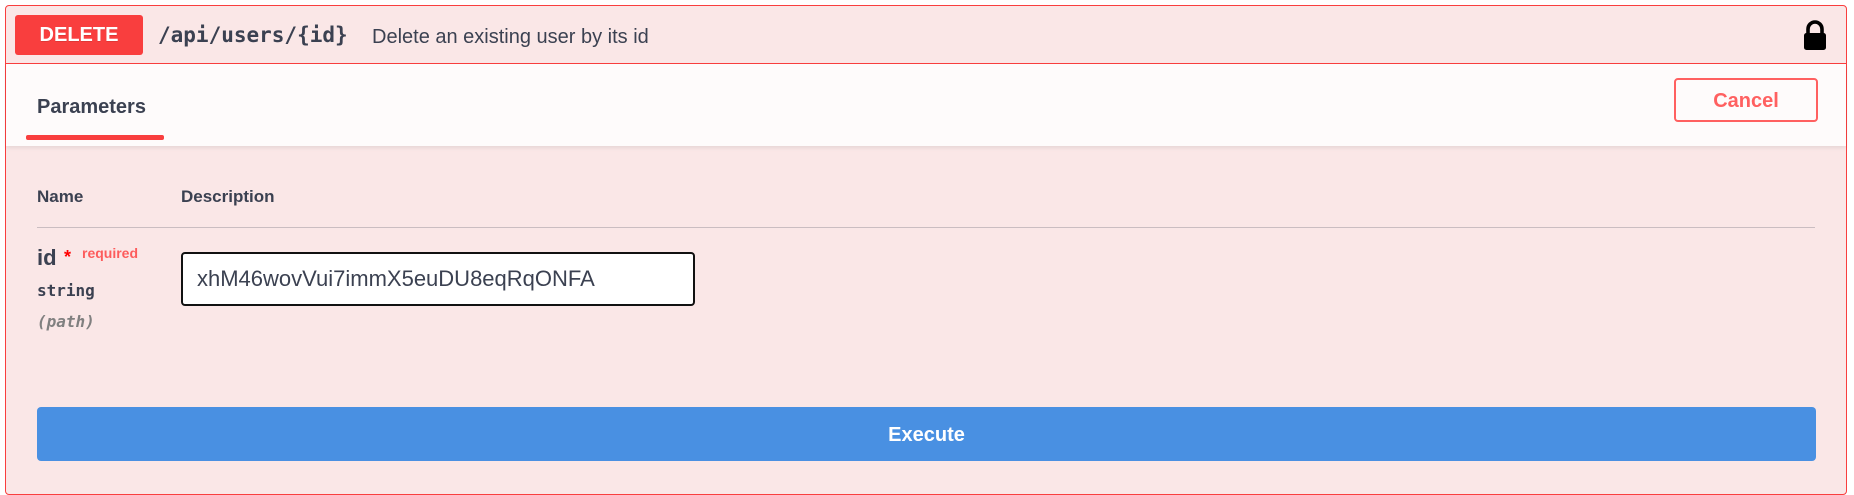 Image resolution: width=1854 pixels, height=495 pixels. I want to click on lock-icon, so click(1815, 36).